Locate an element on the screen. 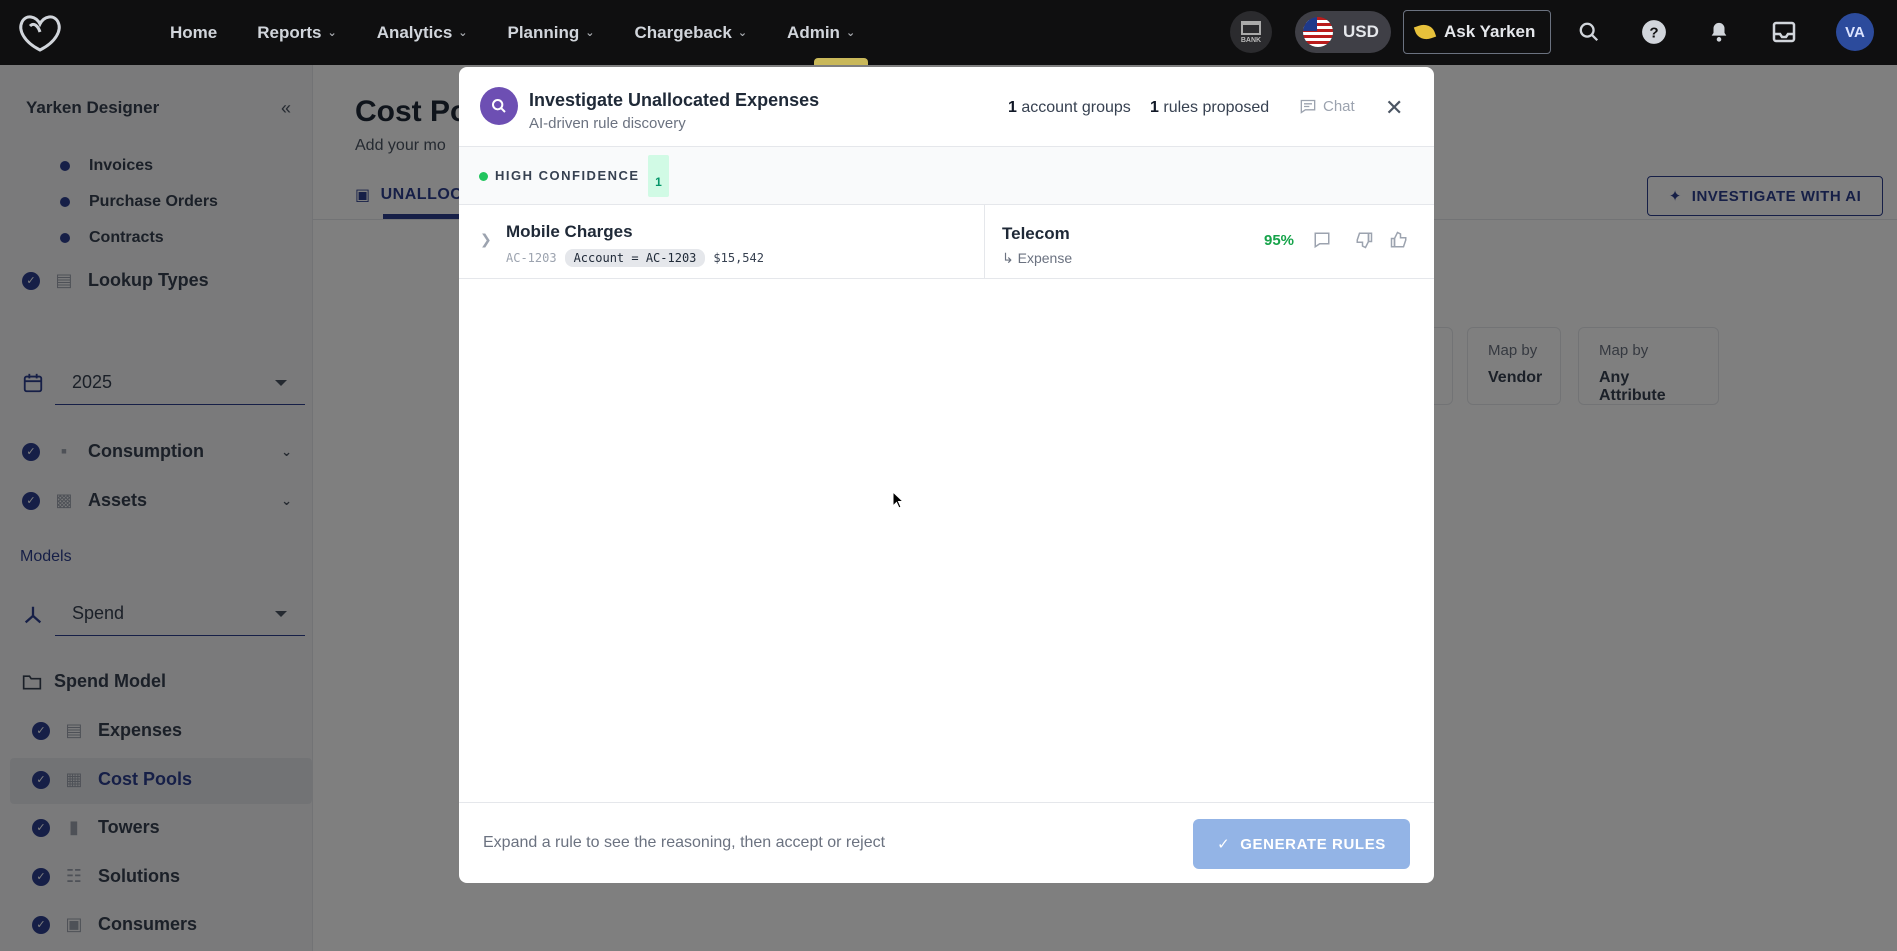 Image resolution: width=1897 pixels, height=951 pixels. nav-home: Home is located at coordinates (193, 33).